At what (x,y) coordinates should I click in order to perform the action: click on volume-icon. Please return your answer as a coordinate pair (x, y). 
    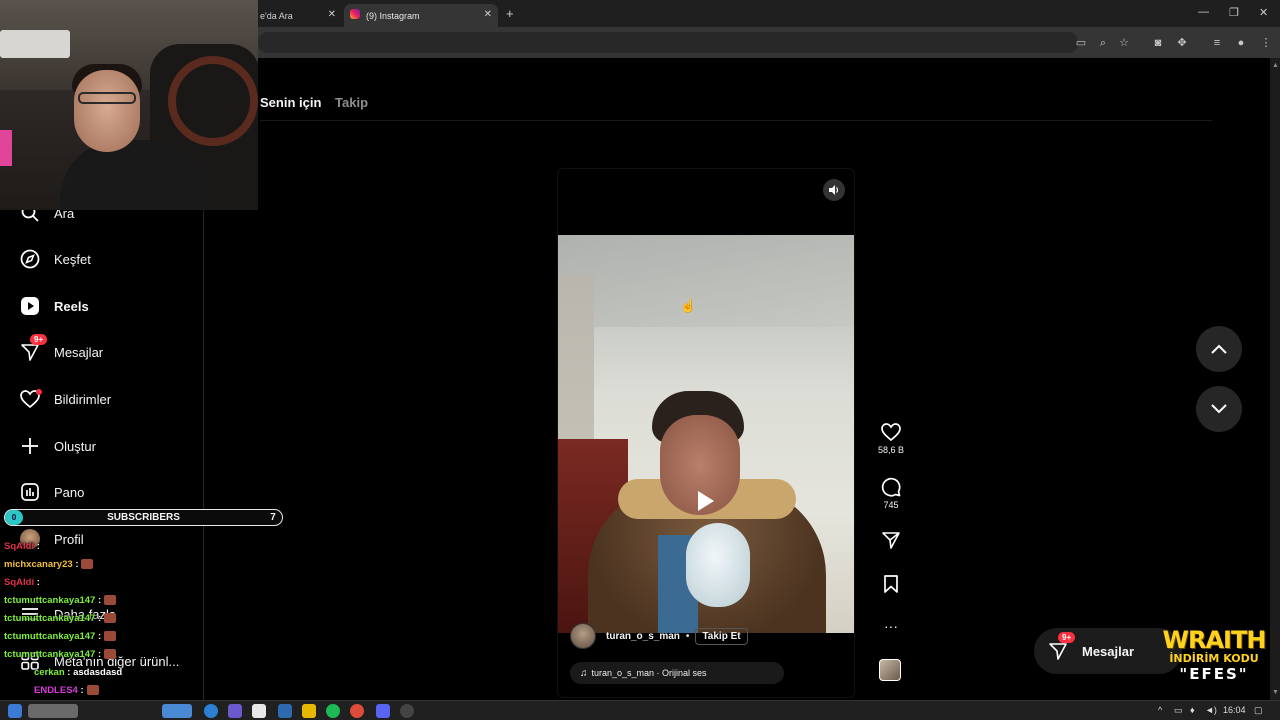
    Looking at the image, I should click on (834, 190).